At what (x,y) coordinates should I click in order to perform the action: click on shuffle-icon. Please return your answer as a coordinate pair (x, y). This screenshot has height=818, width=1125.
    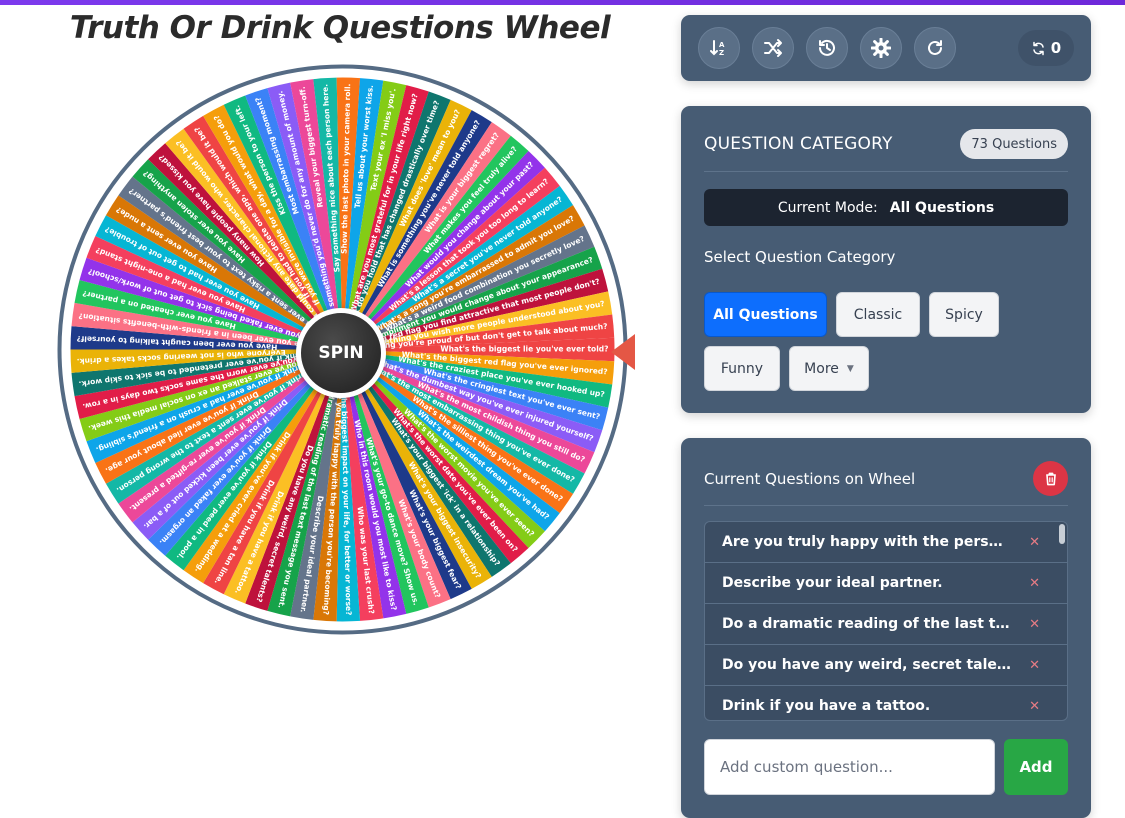
    Looking at the image, I should click on (773, 48).